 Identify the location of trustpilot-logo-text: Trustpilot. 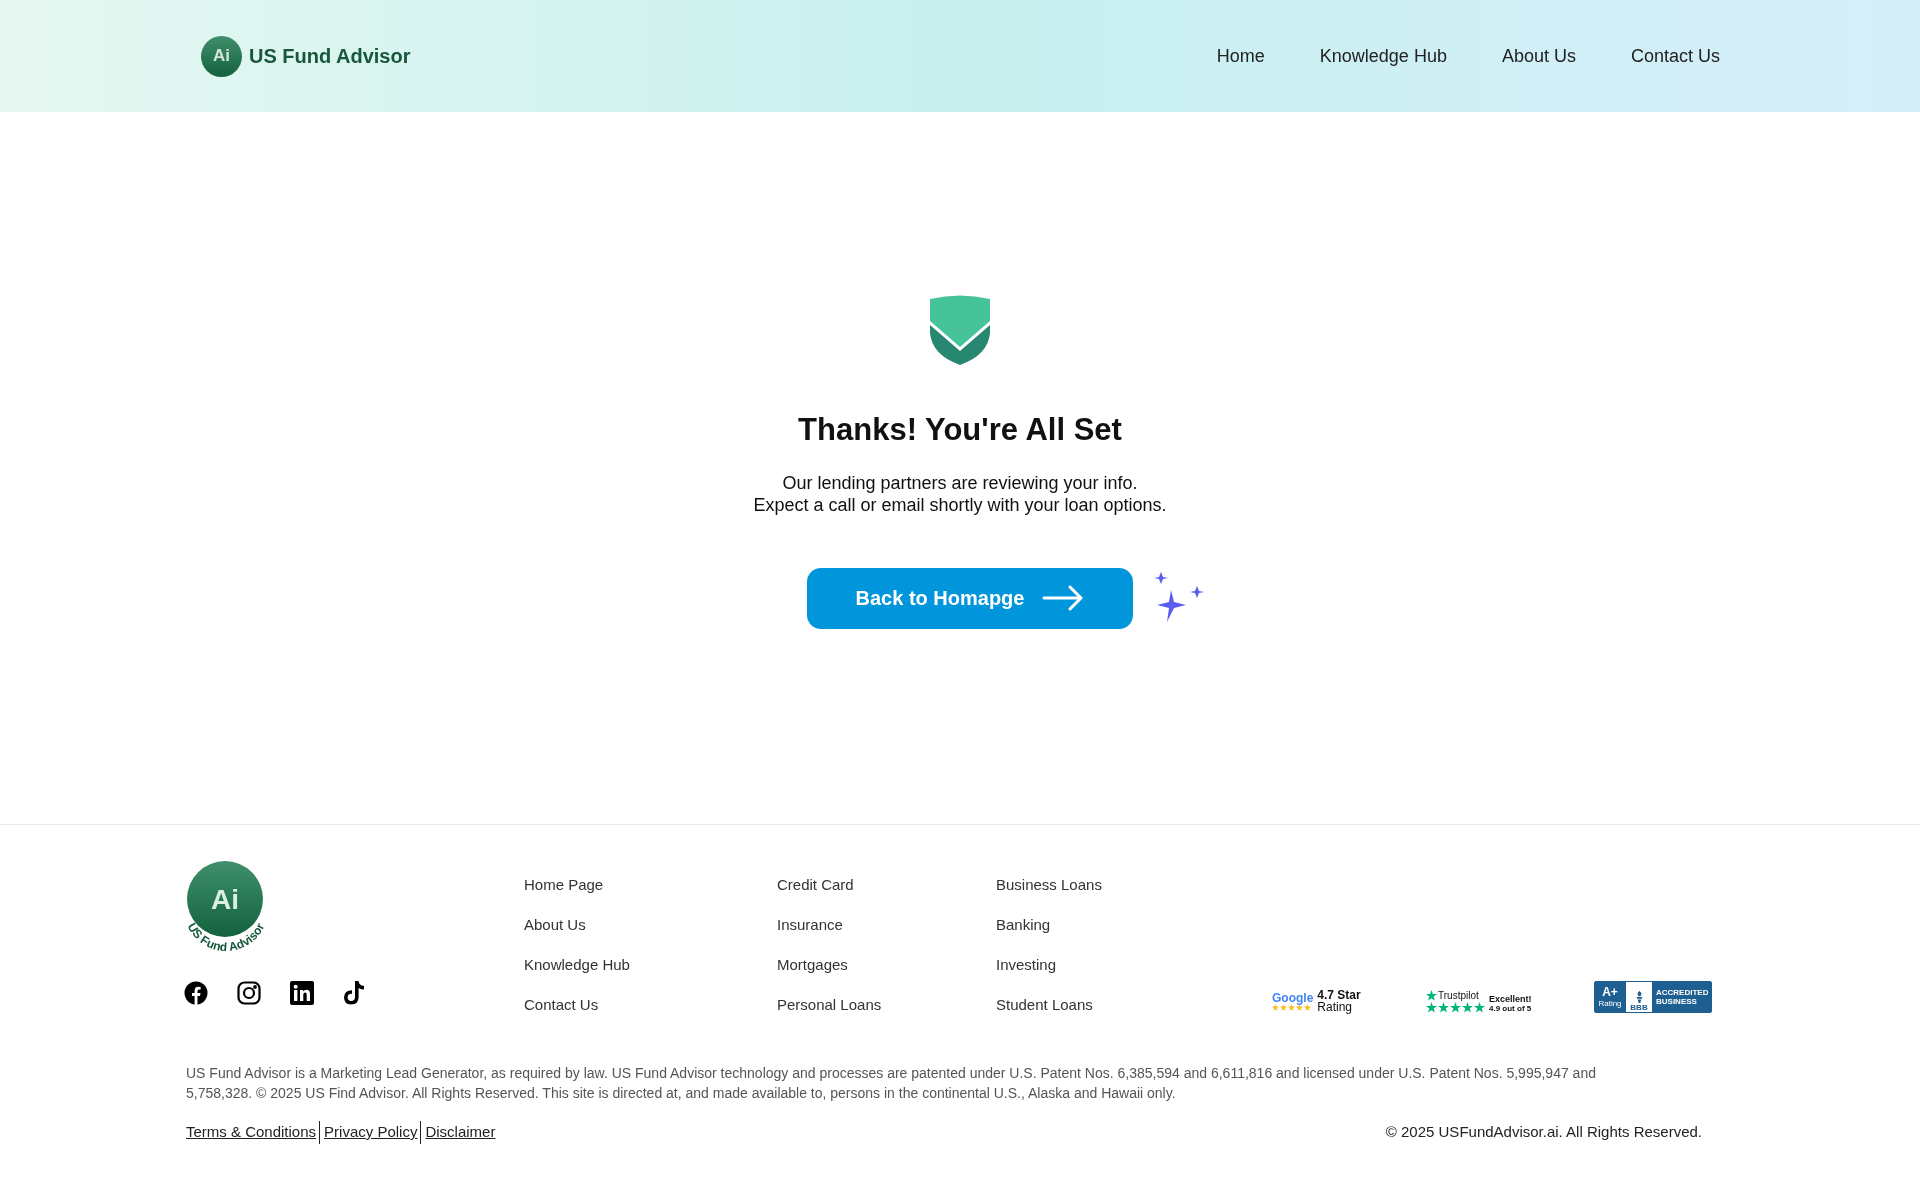
(1455, 995).